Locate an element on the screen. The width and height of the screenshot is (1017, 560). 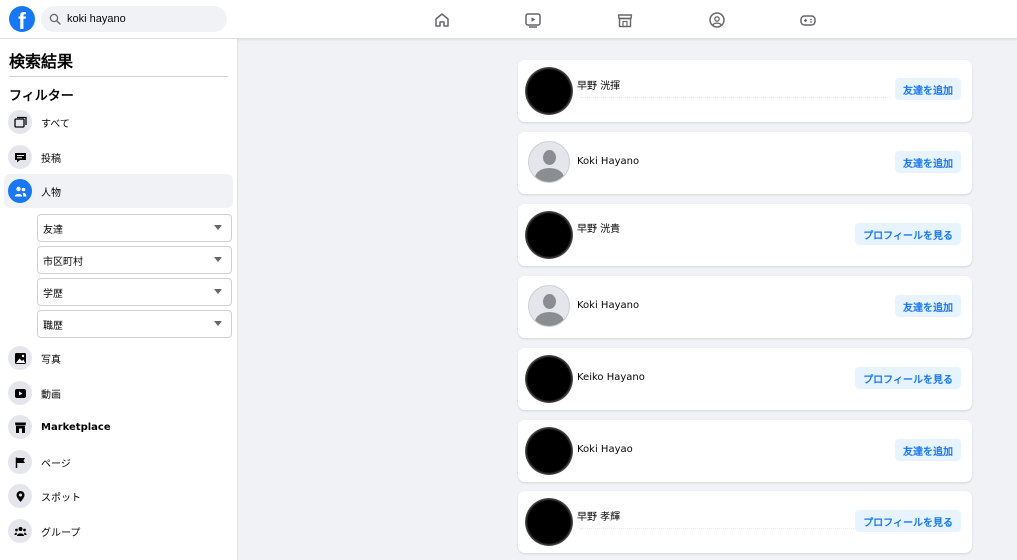
person-name: 早野 洸揮 is located at coordinates (598, 84).